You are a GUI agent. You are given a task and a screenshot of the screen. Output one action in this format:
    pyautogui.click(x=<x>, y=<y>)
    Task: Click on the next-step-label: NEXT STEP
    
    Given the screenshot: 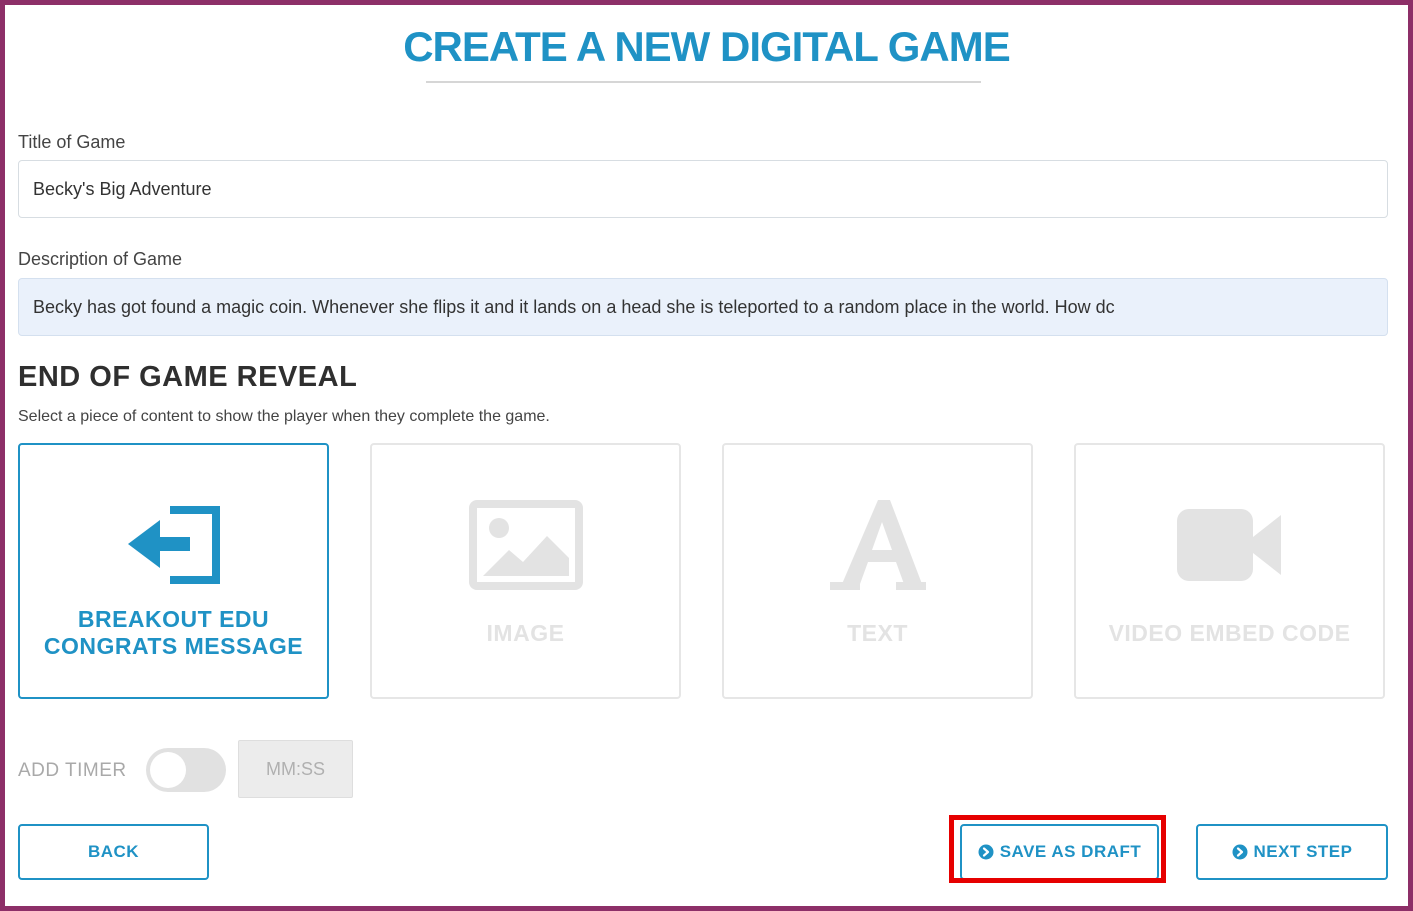 What is the action you would take?
    pyautogui.click(x=1303, y=851)
    